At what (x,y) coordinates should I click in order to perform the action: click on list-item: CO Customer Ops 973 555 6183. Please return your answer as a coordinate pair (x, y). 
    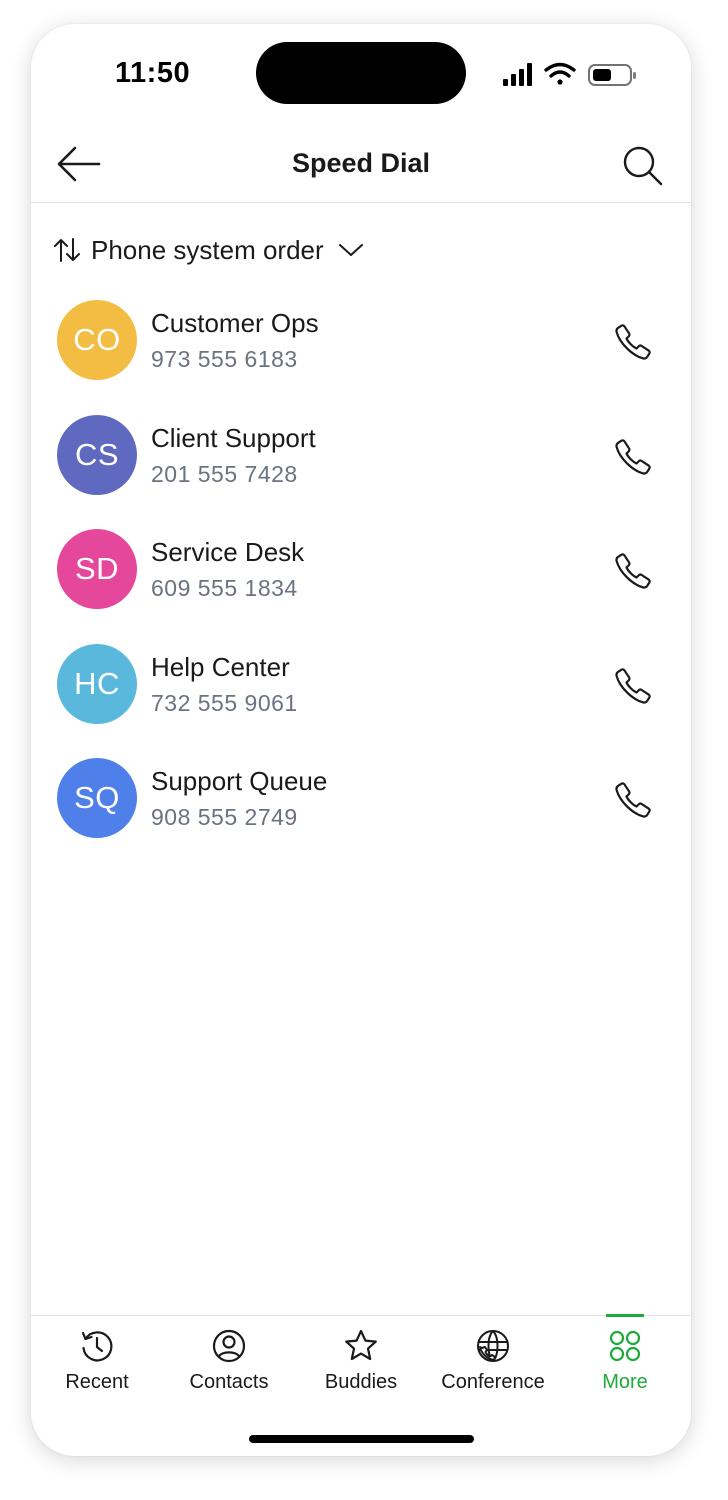
    Looking at the image, I should click on (361, 347).